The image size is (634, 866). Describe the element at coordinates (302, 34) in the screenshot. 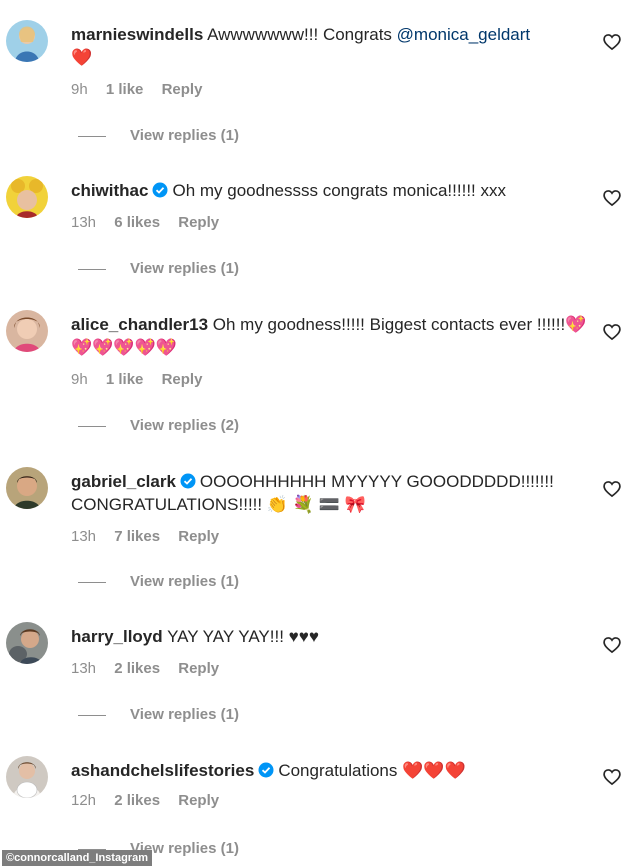

I see `comment-text: Awwwwwww!!! Congrats` at that location.